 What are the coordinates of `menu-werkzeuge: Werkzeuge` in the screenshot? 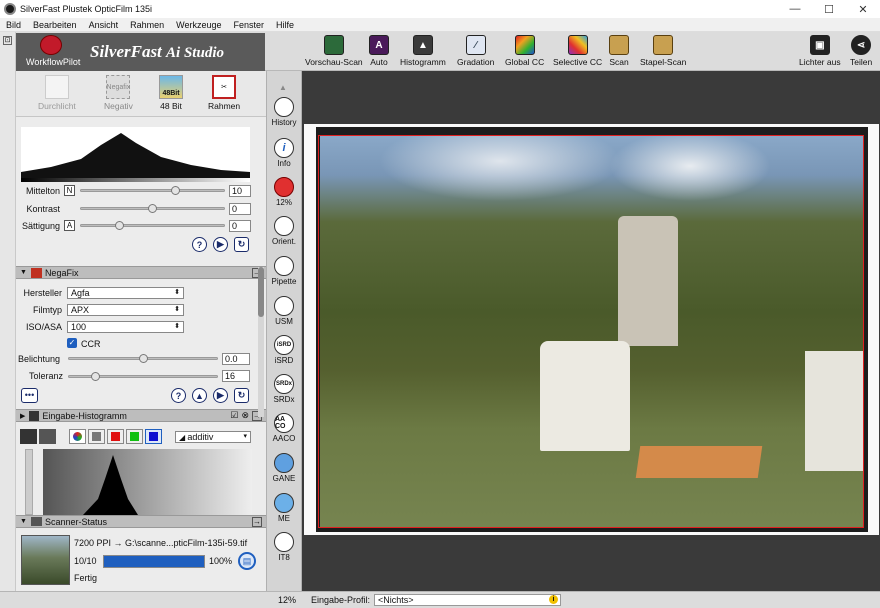 It's located at (198, 25).